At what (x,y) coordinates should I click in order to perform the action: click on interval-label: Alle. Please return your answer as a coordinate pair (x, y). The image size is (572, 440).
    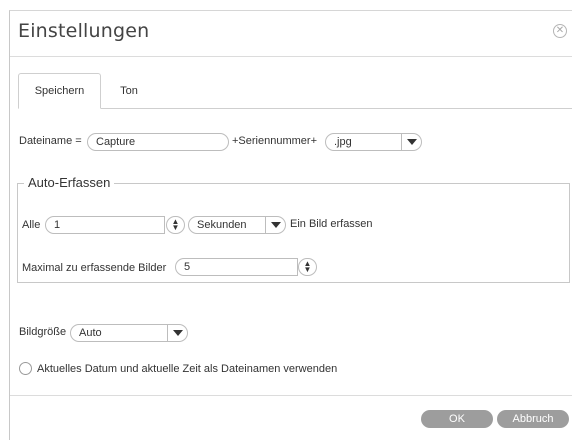
    Looking at the image, I should click on (31, 225).